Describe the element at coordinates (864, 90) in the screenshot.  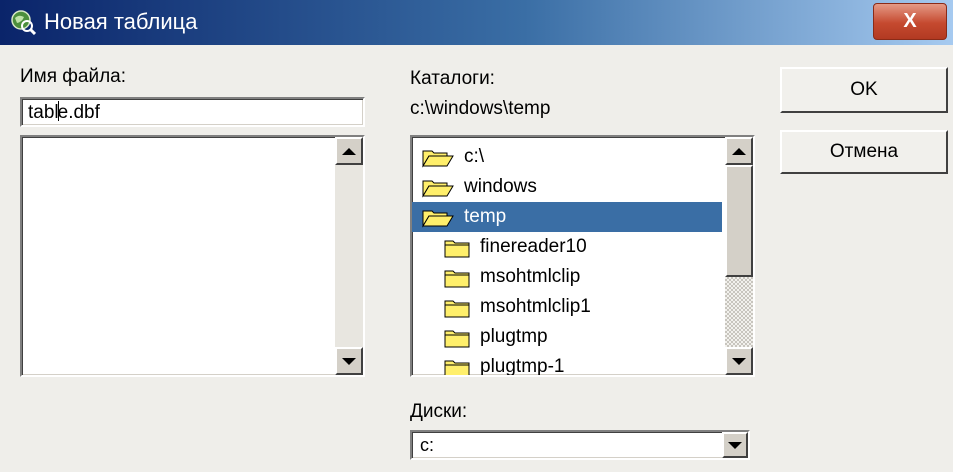
I see `ok-button: OK` at that location.